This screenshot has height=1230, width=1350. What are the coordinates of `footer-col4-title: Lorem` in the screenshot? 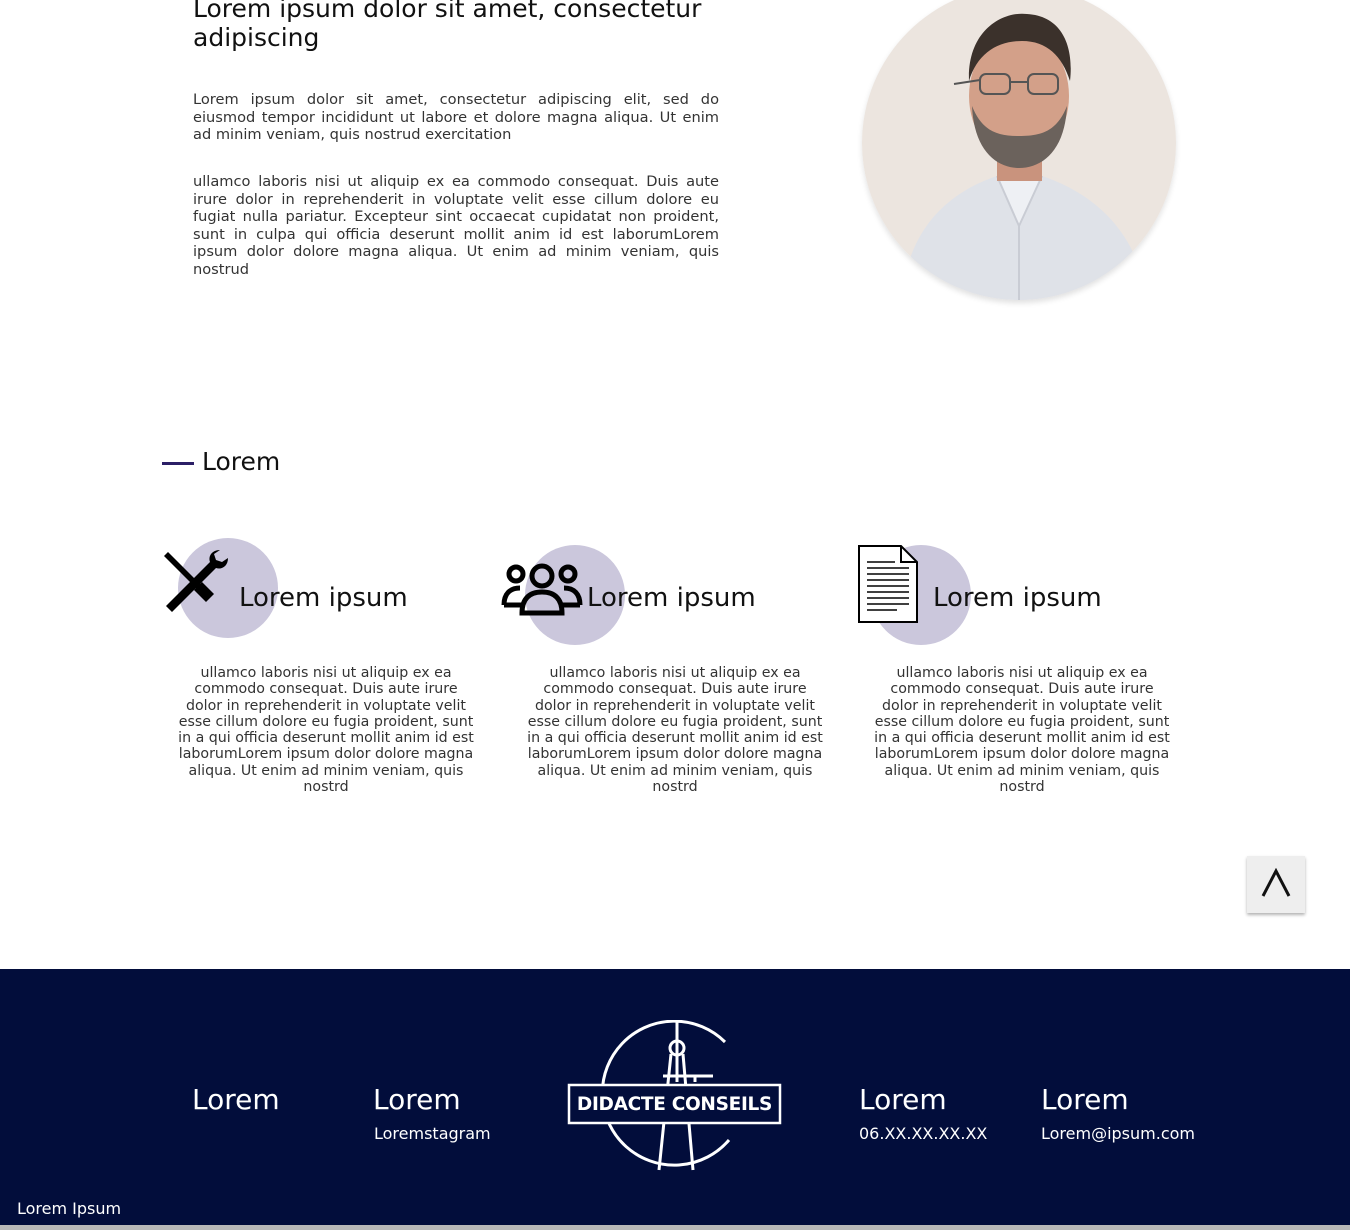 It's located at (1085, 1099).